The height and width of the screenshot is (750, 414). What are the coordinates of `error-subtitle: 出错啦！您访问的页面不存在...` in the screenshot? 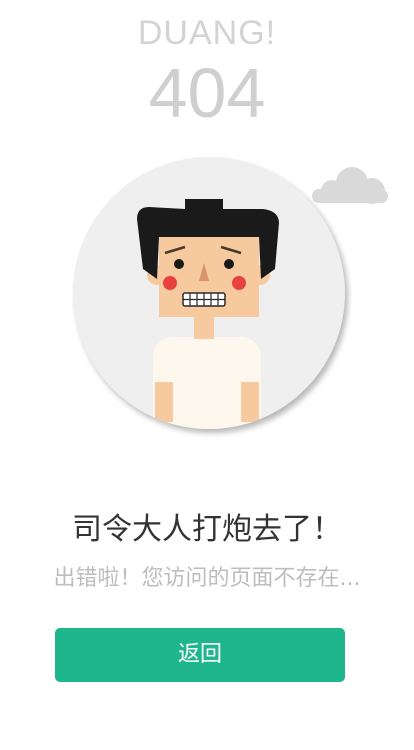 It's located at (207, 578).